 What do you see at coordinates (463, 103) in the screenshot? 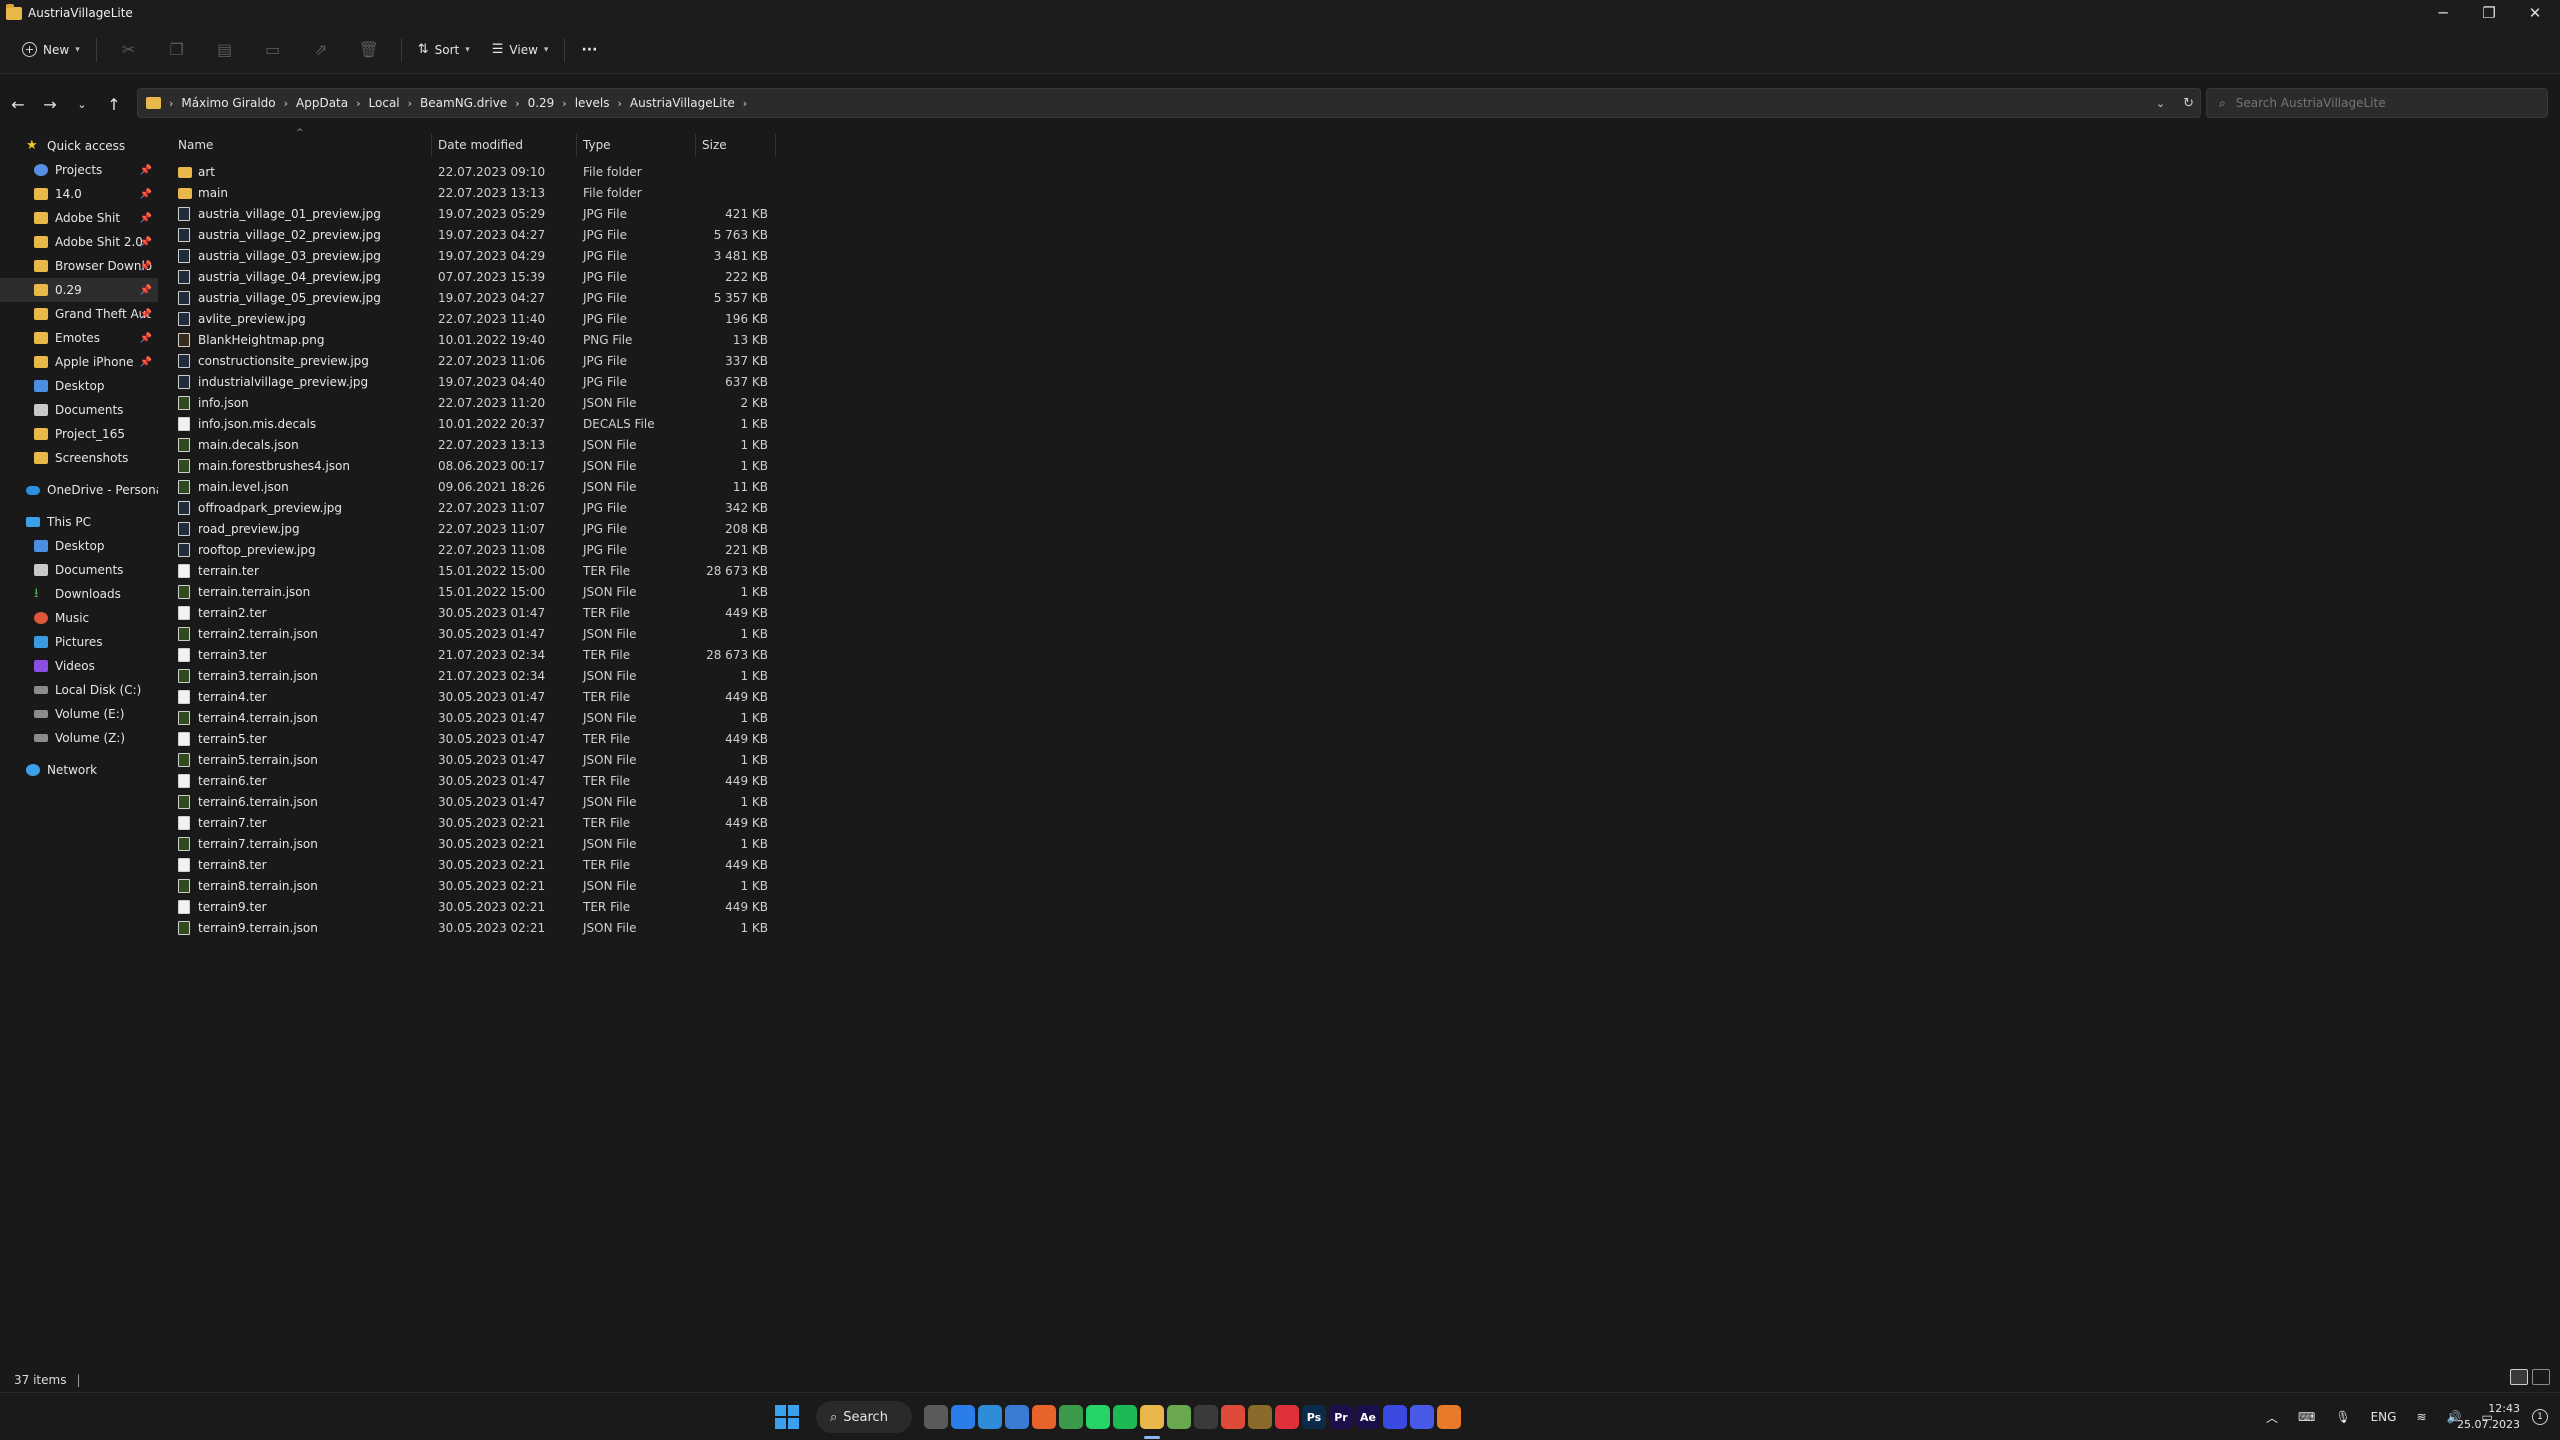
I see `breadcrumb-item: BeamNG.drive` at bounding box center [463, 103].